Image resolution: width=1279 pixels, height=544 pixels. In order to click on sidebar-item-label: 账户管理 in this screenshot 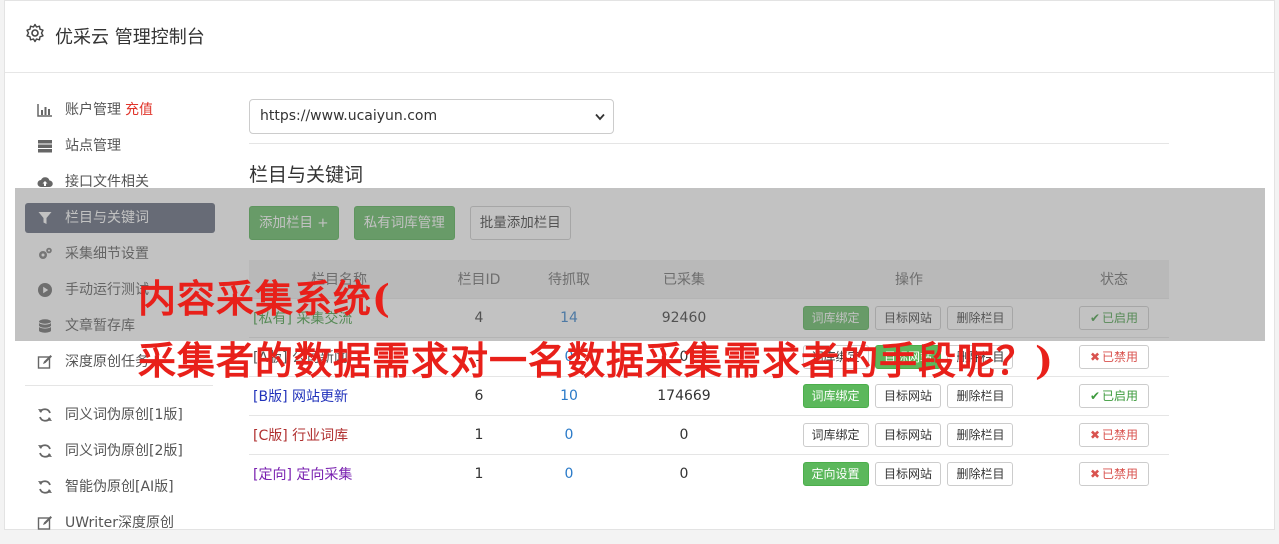, I will do `click(93, 110)`.